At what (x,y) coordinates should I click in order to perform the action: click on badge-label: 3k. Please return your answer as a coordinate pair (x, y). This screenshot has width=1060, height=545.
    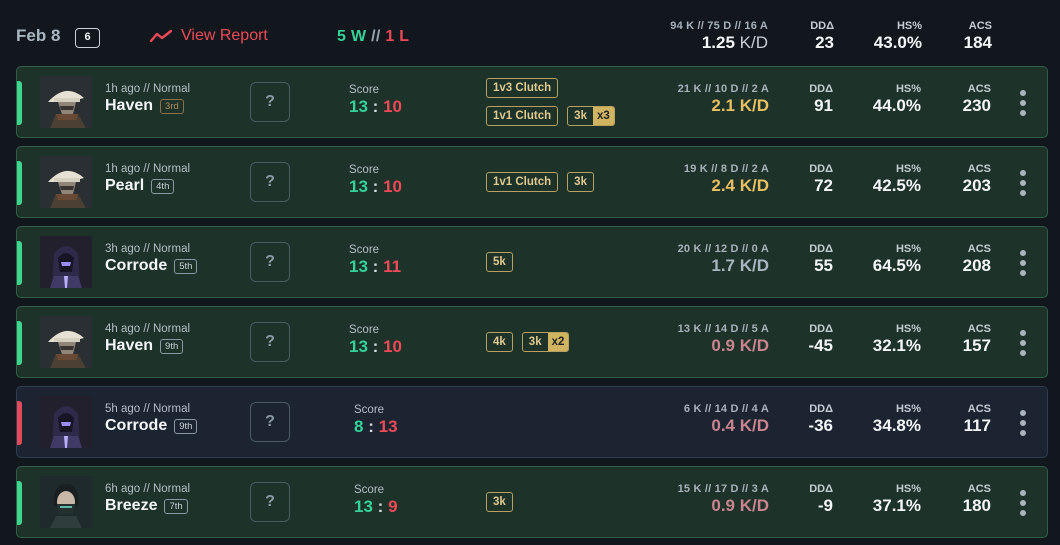
    Looking at the image, I should click on (499, 502).